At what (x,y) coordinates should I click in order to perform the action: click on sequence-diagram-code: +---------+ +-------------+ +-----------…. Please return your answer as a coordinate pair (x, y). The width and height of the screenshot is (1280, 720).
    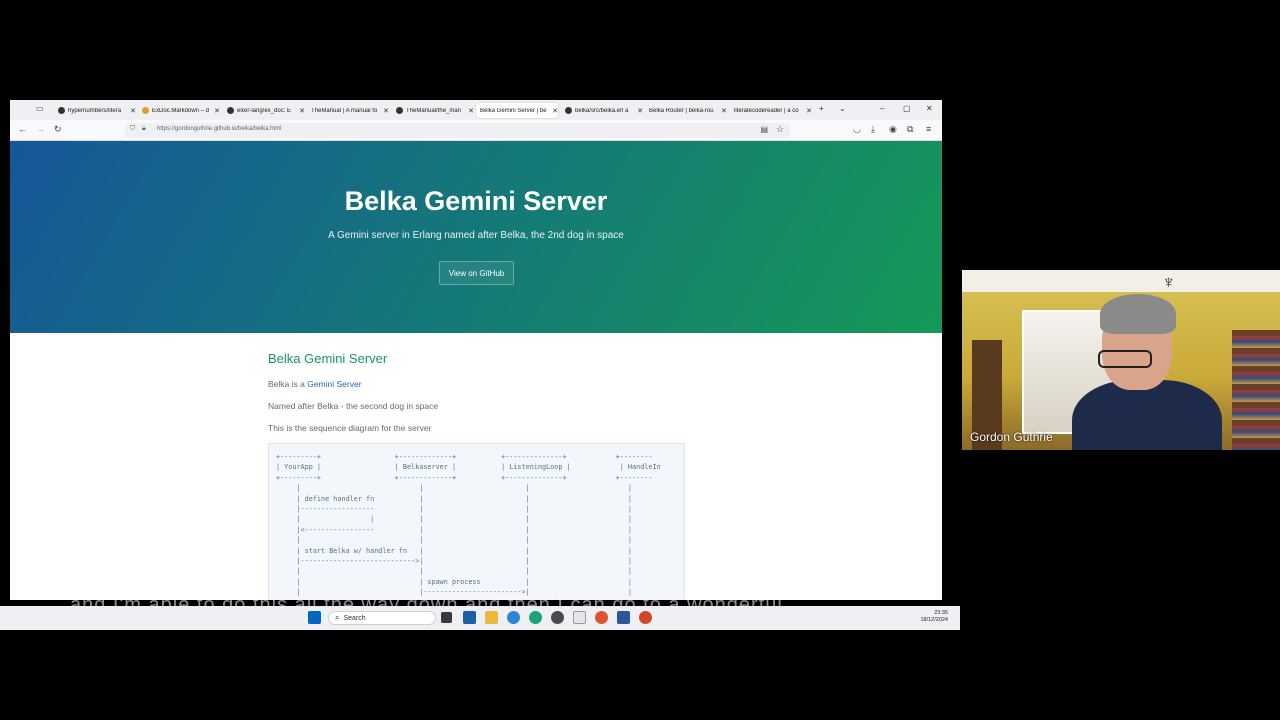
    Looking at the image, I should click on (468, 525).